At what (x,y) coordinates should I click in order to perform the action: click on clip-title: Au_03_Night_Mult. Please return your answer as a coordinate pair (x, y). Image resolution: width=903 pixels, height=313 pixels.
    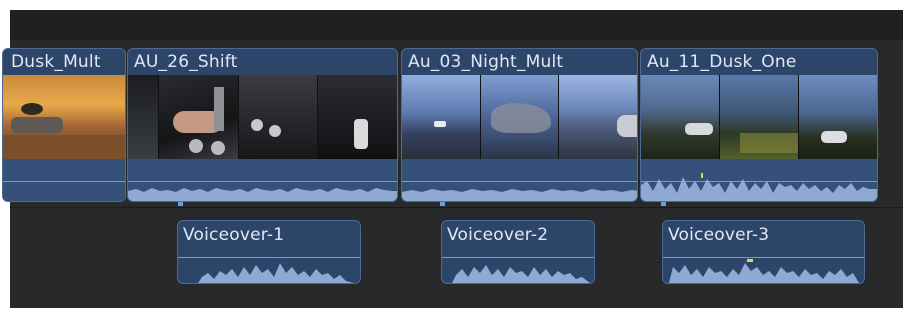
    Looking at the image, I should click on (486, 62).